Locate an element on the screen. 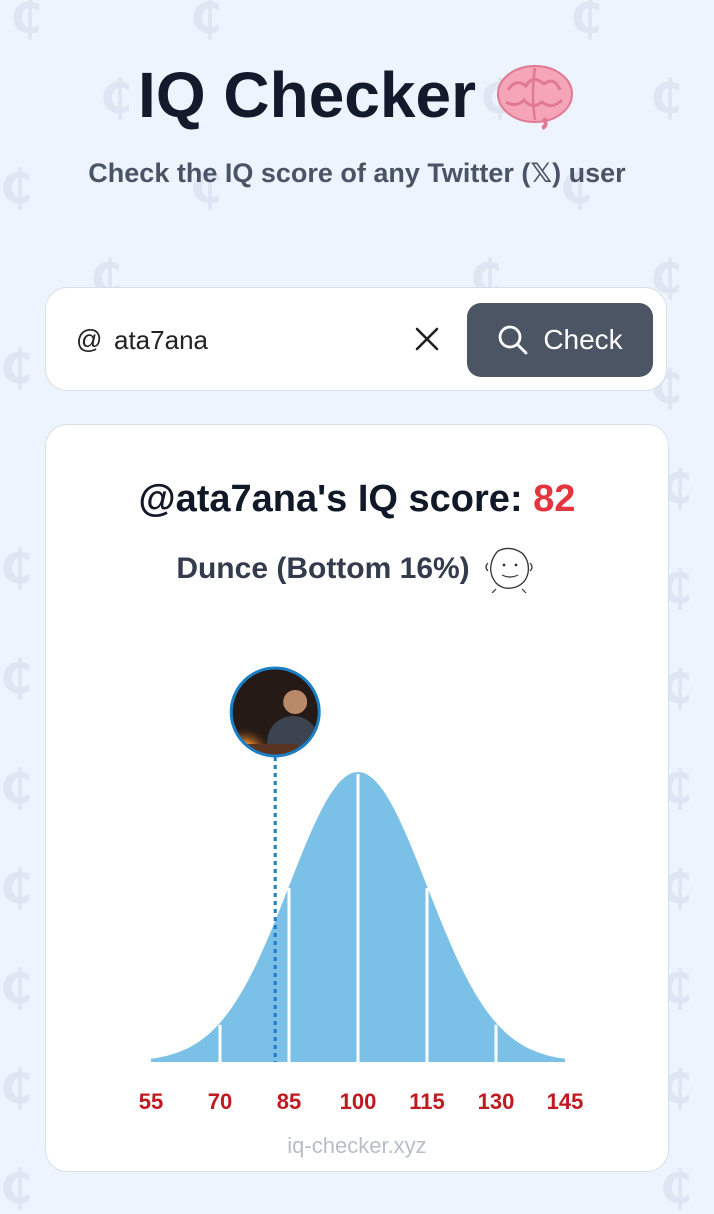  x-tick-label: 70 is located at coordinates (220, 1101).